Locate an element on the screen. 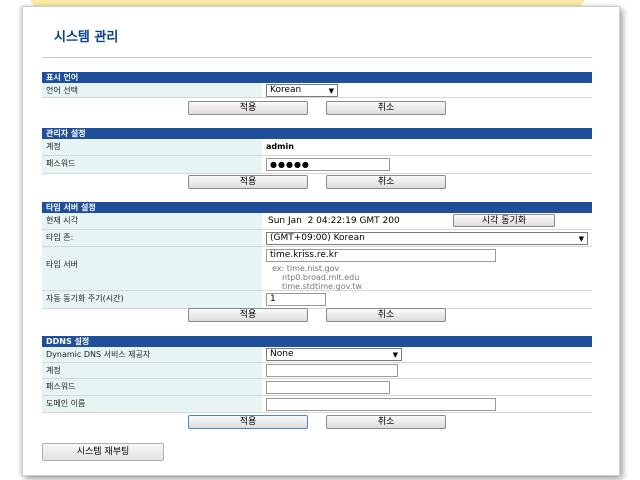 The height and width of the screenshot is (480, 640). ddns-apply-button: 적용 is located at coordinates (248, 422).